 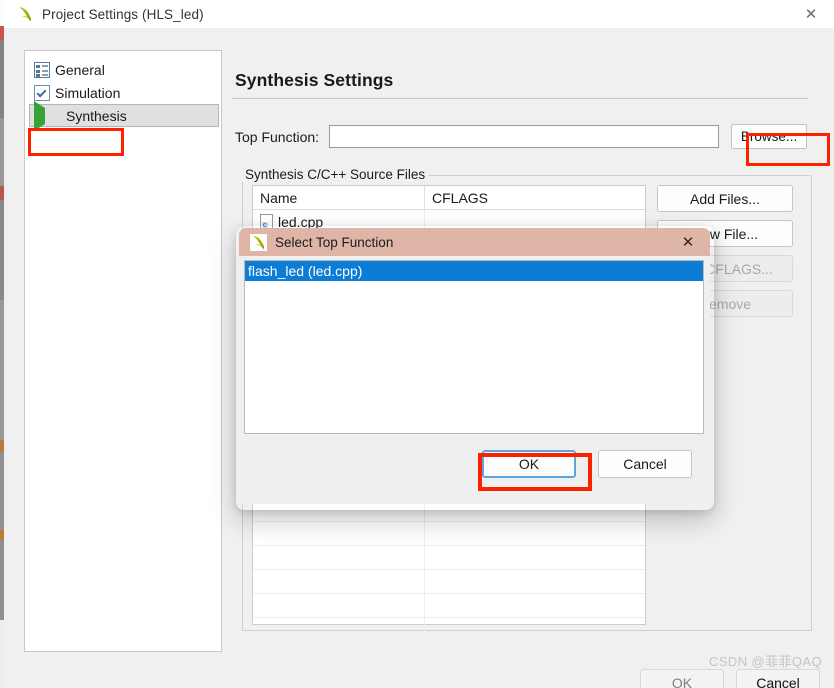 What do you see at coordinates (334, 242) in the screenshot?
I see `modal-title: Select Top Function` at bounding box center [334, 242].